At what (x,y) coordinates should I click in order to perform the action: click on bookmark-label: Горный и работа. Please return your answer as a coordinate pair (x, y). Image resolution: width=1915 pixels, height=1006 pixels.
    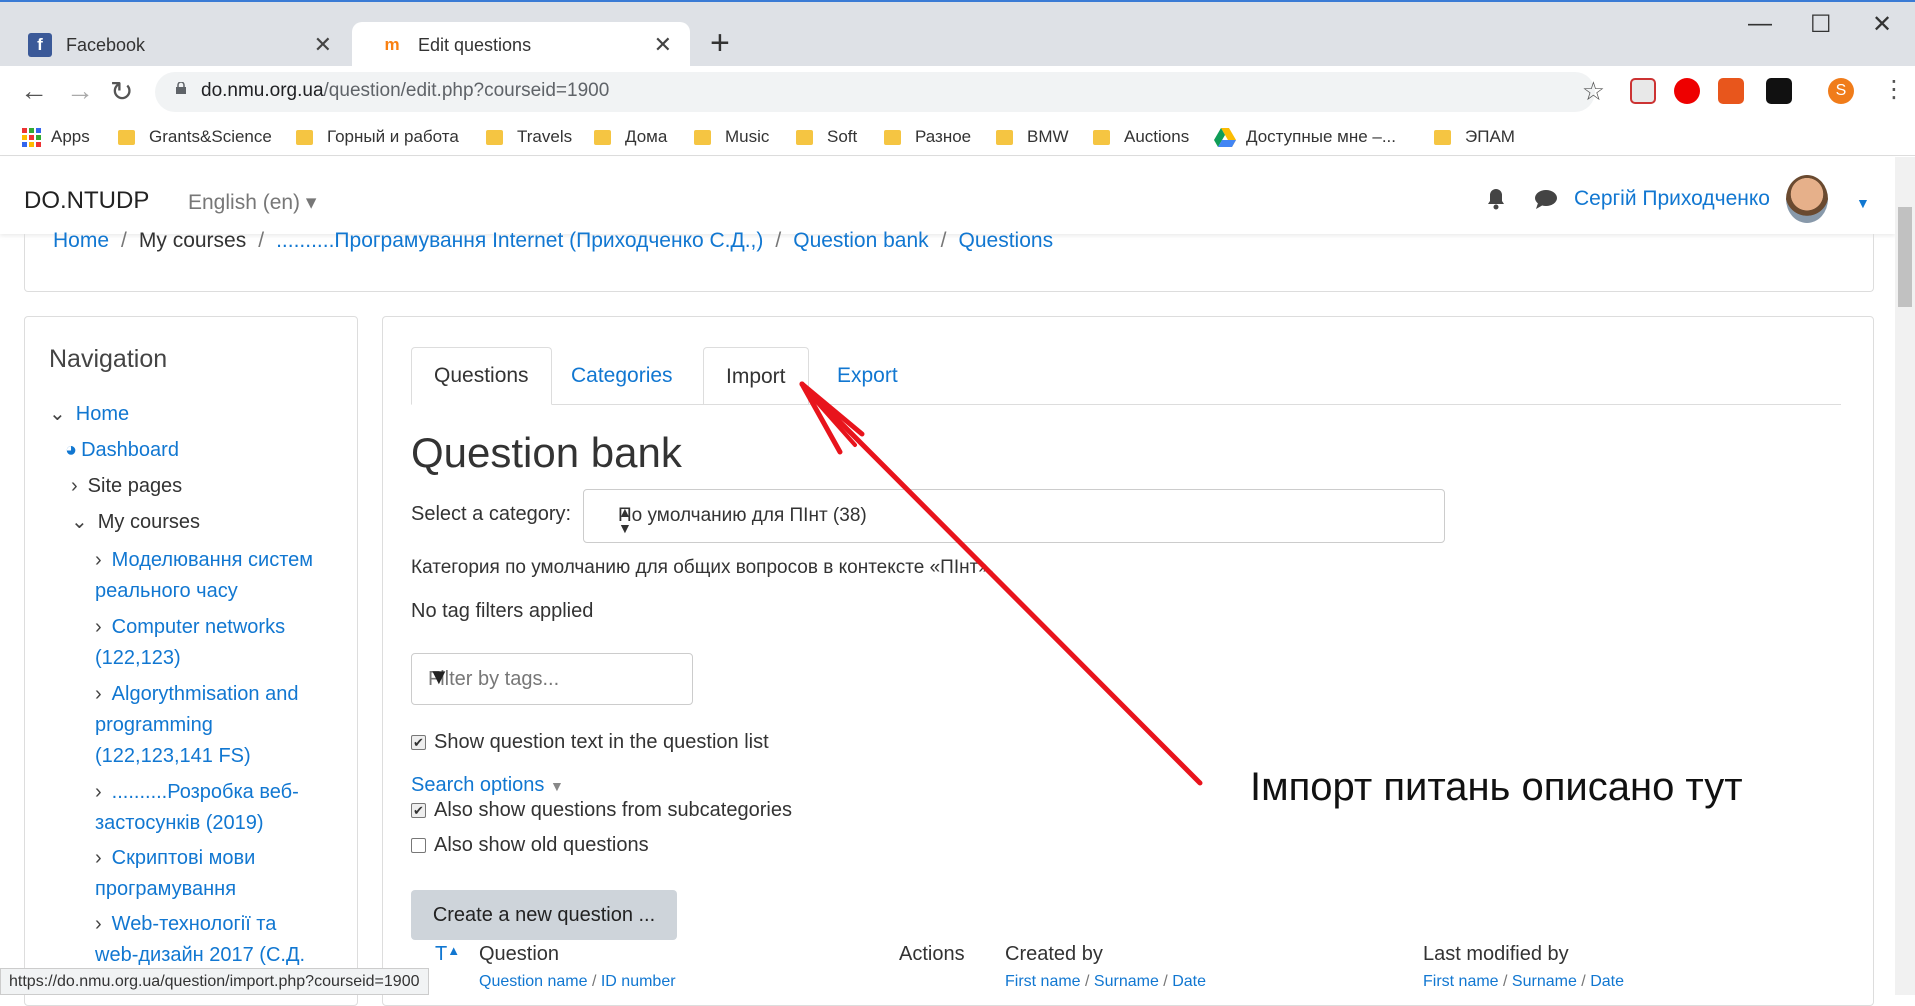
    Looking at the image, I should click on (393, 136).